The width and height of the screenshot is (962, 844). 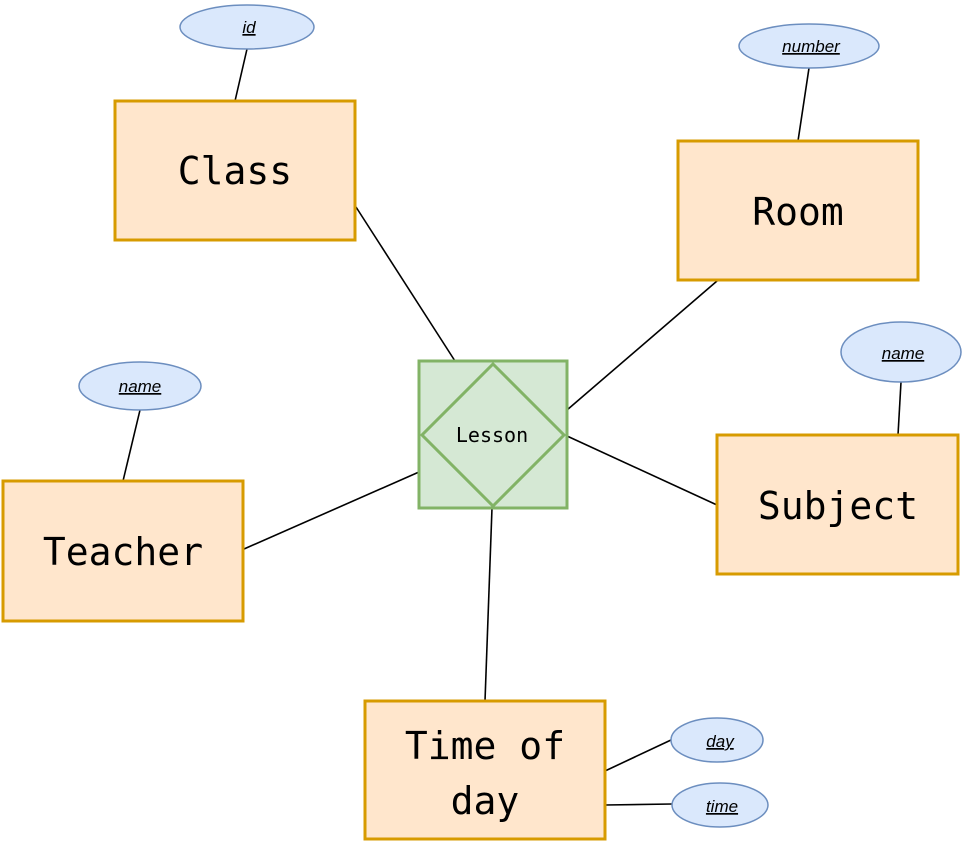 I want to click on relationship-lesson: Lesson, so click(x=493, y=434).